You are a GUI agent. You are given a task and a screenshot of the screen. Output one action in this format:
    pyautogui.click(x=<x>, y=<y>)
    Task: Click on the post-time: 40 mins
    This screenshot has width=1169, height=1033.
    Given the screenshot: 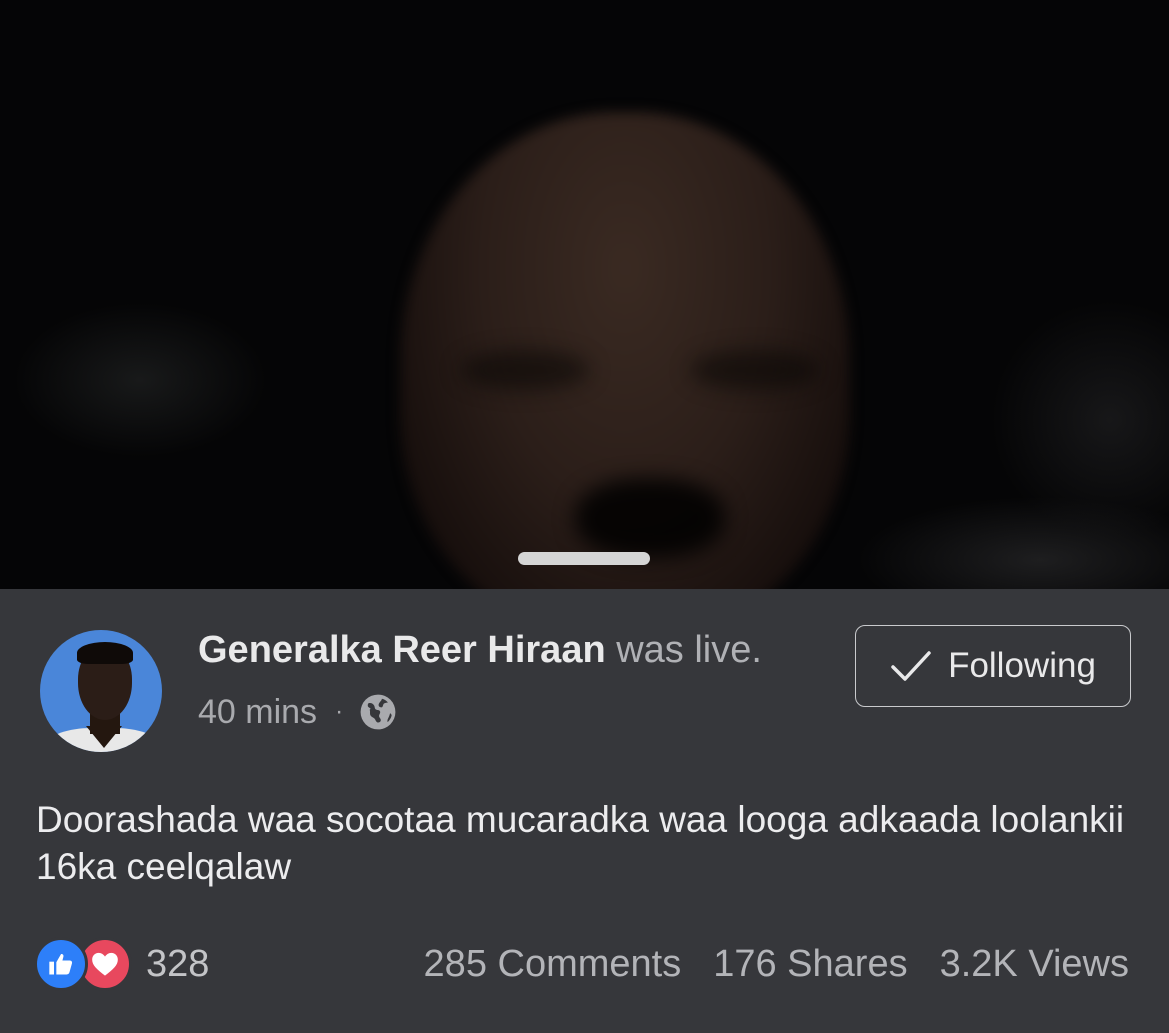 What is the action you would take?
    pyautogui.click(x=257, y=712)
    